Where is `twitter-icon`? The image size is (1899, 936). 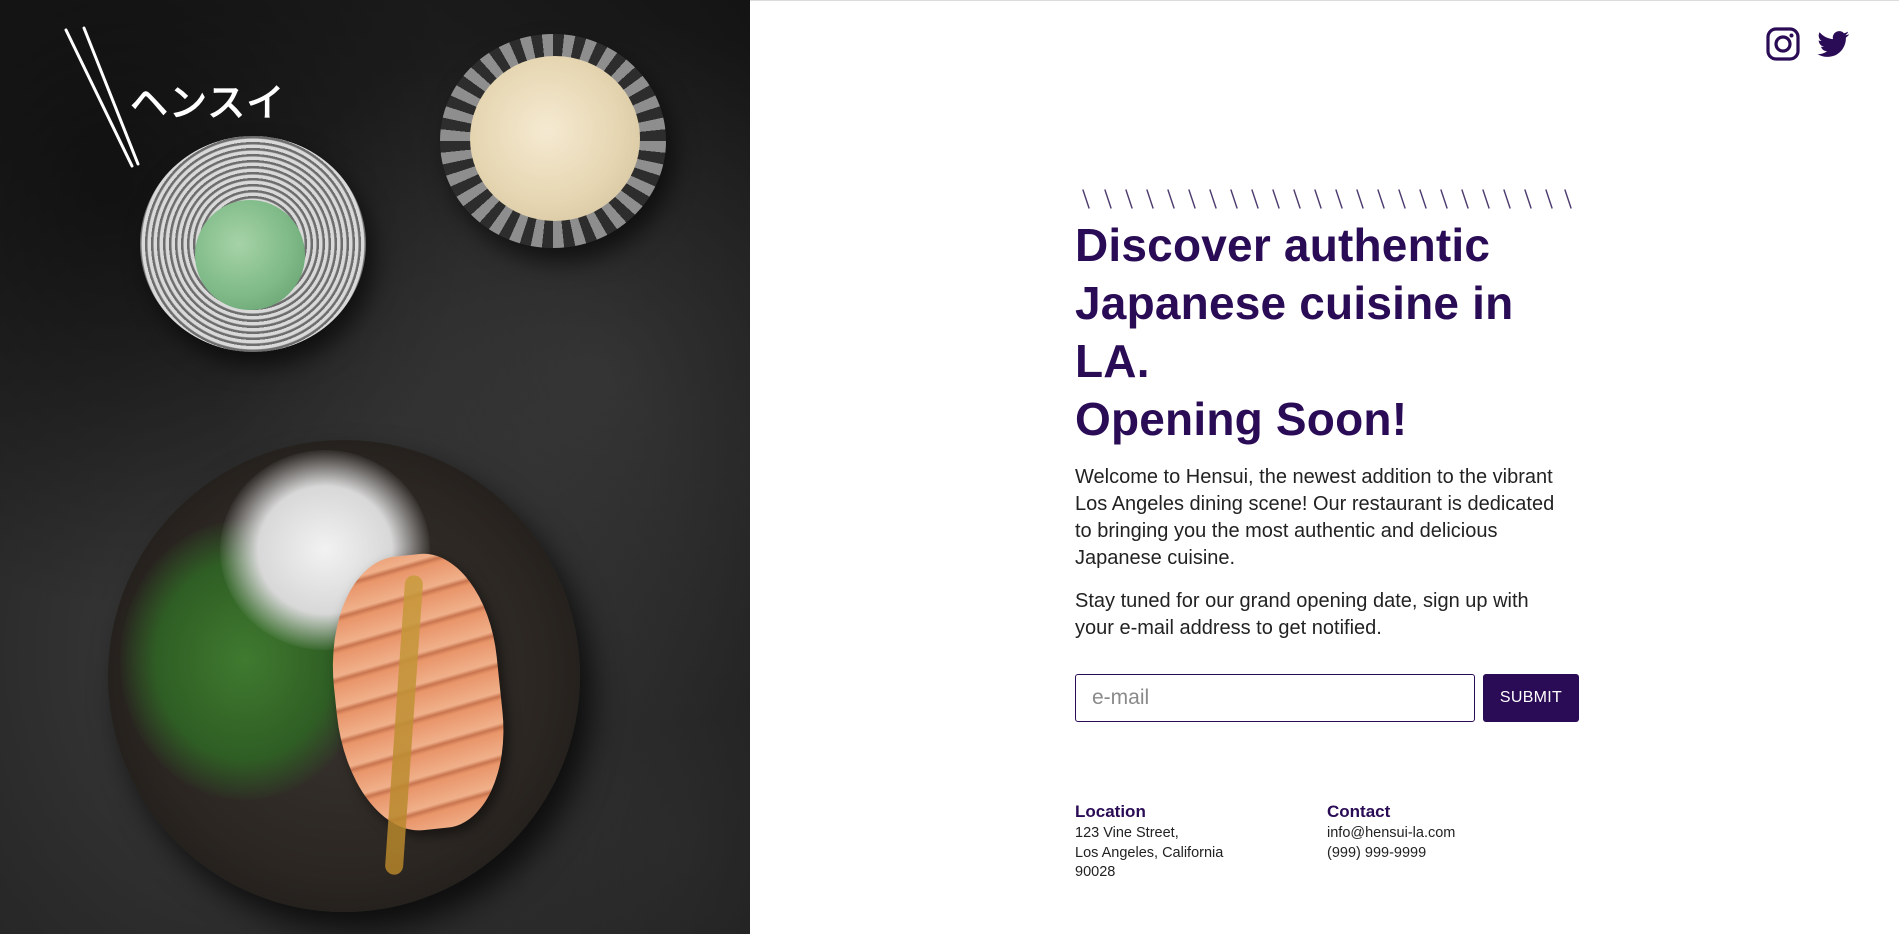
twitter-icon is located at coordinates (1833, 44).